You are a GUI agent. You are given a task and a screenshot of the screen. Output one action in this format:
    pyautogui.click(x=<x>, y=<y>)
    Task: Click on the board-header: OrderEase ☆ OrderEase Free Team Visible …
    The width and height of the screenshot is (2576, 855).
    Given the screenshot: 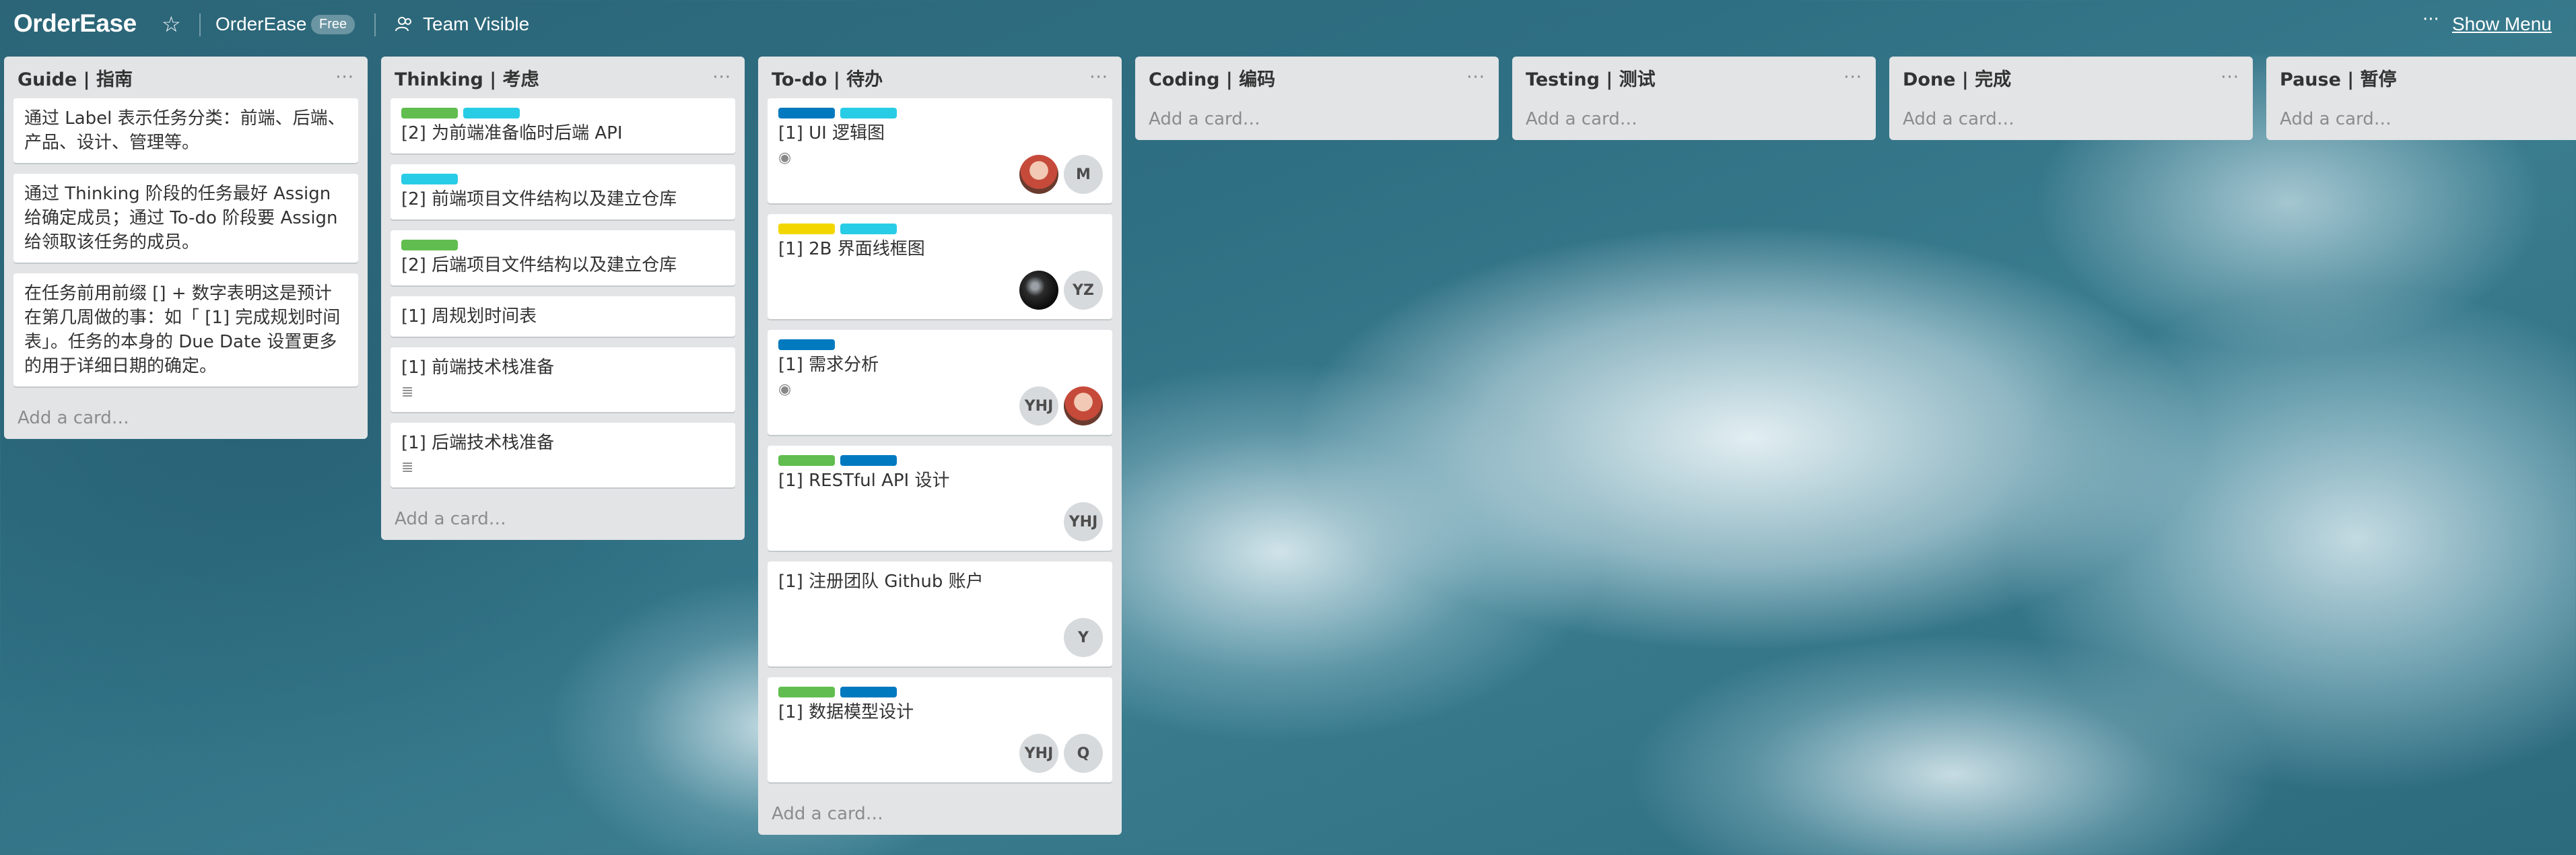 What is the action you would take?
    pyautogui.click(x=1288, y=26)
    